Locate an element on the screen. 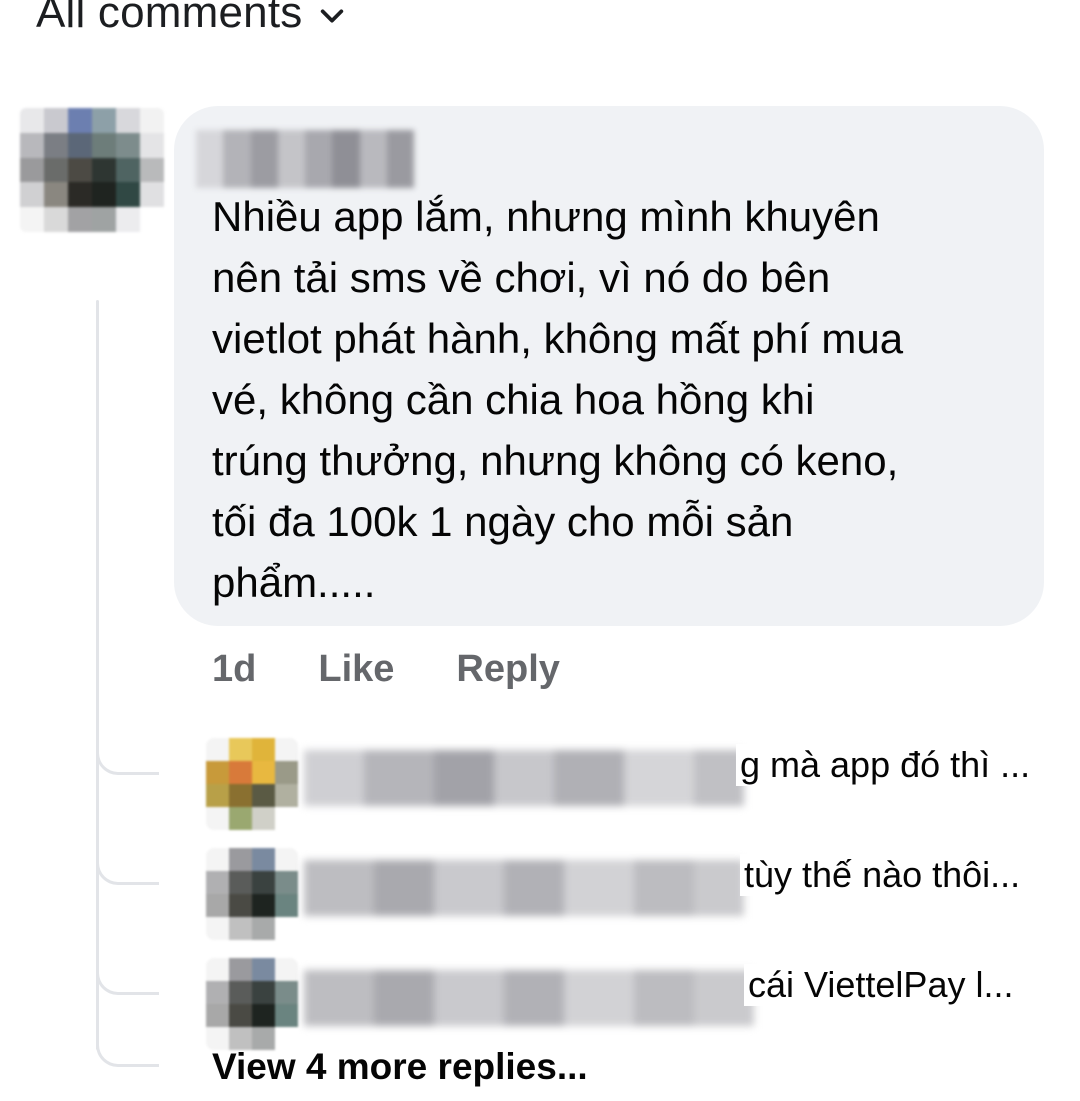 The image size is (1080, 1101). comments-filter-dropdown: All comments is located at coordinates (191, 19).